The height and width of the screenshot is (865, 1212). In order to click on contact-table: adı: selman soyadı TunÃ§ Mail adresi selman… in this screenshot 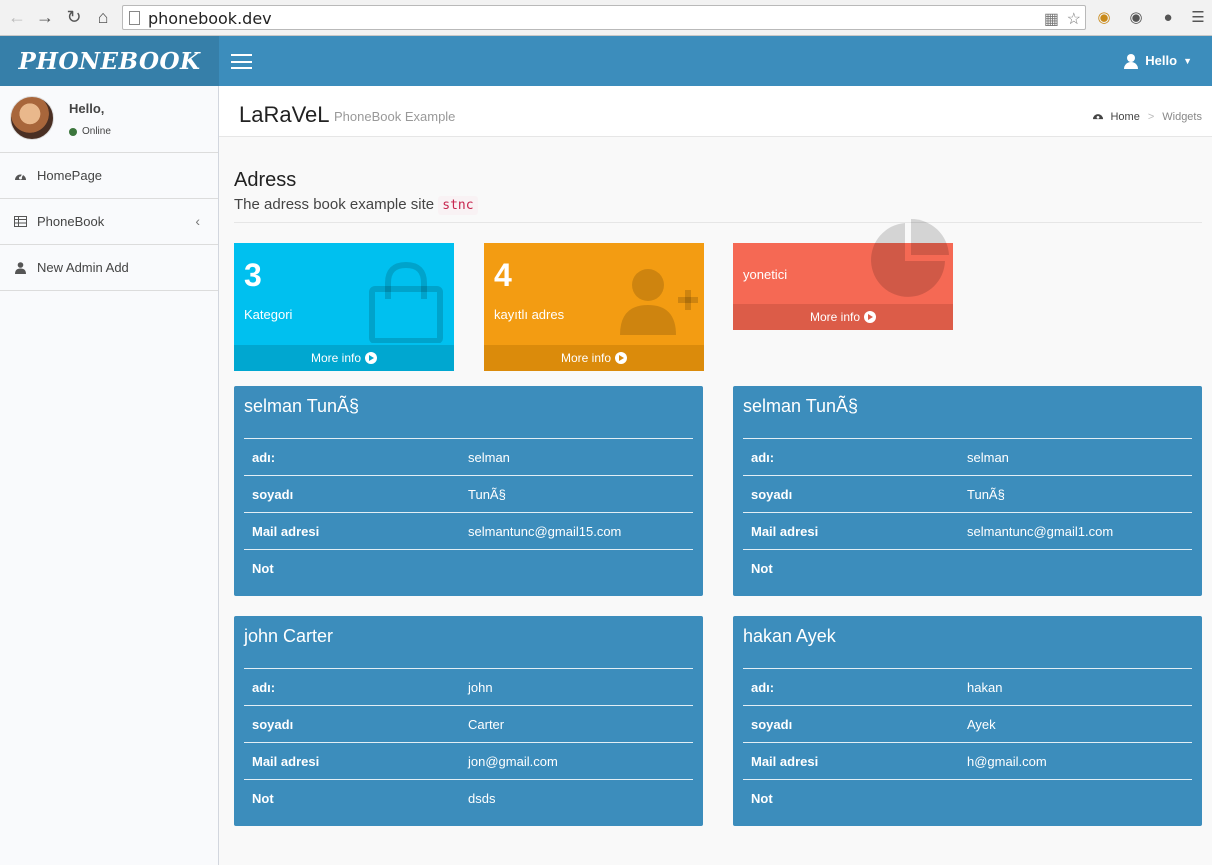, I will do `click(967, 512)`.